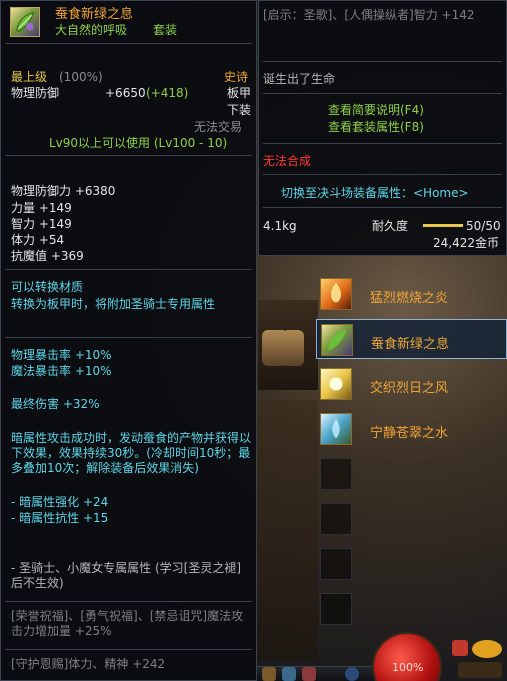  I want to click on item-leaf-icon, so click(25, 22).